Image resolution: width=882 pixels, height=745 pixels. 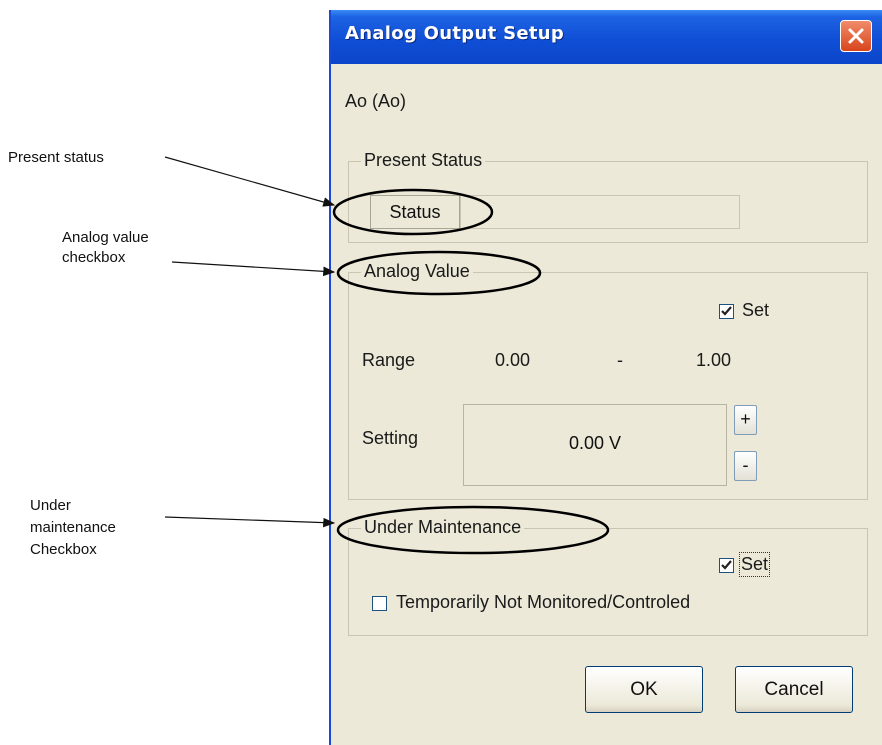 I want to click on analog-value-arrow, so click(x=253, y=269).